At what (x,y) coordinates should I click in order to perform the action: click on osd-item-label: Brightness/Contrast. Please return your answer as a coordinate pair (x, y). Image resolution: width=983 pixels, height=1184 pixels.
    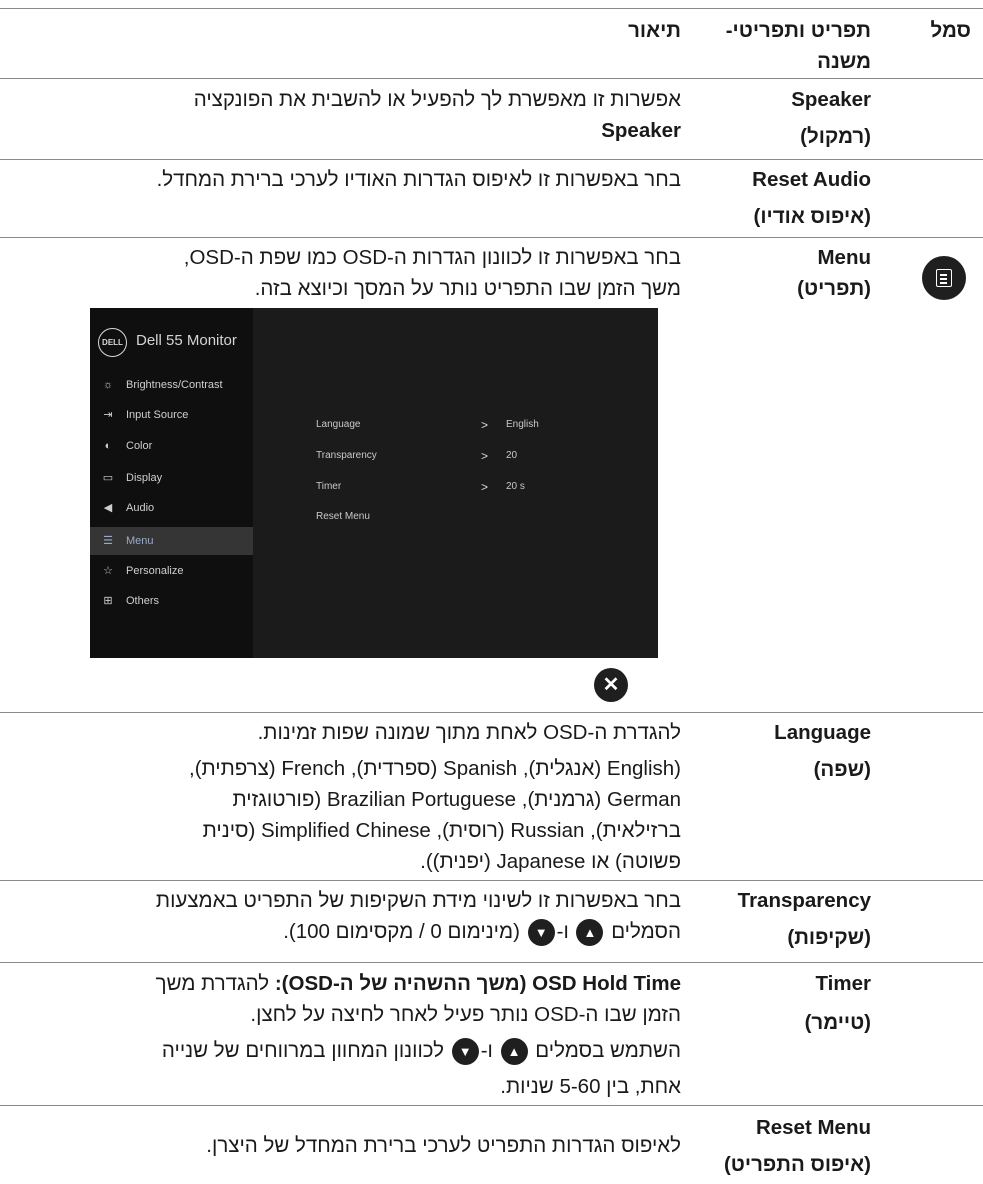
    Looking at the image, I should click on (174, 385).